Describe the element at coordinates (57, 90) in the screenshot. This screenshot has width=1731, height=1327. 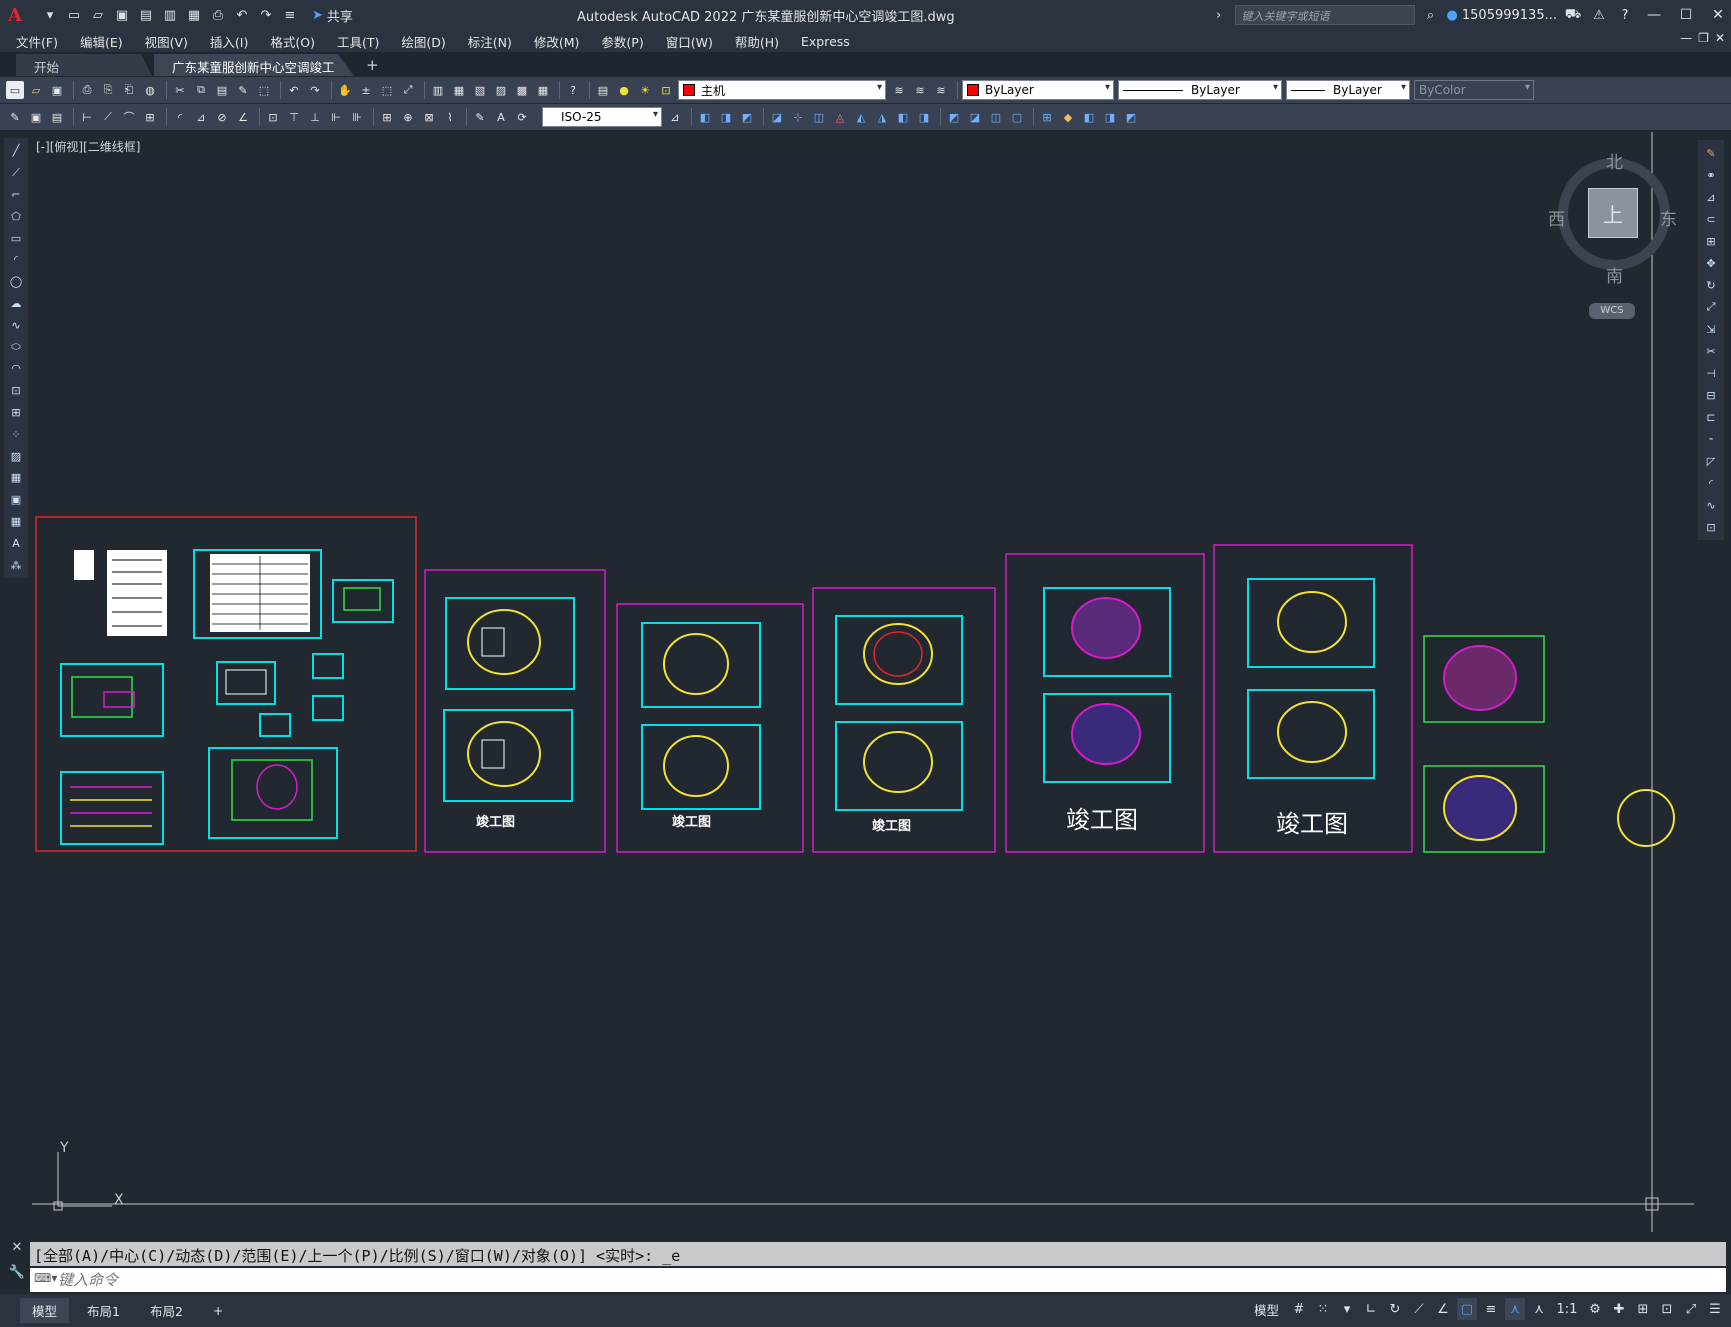
I see `save-icon: ▣` at that location.